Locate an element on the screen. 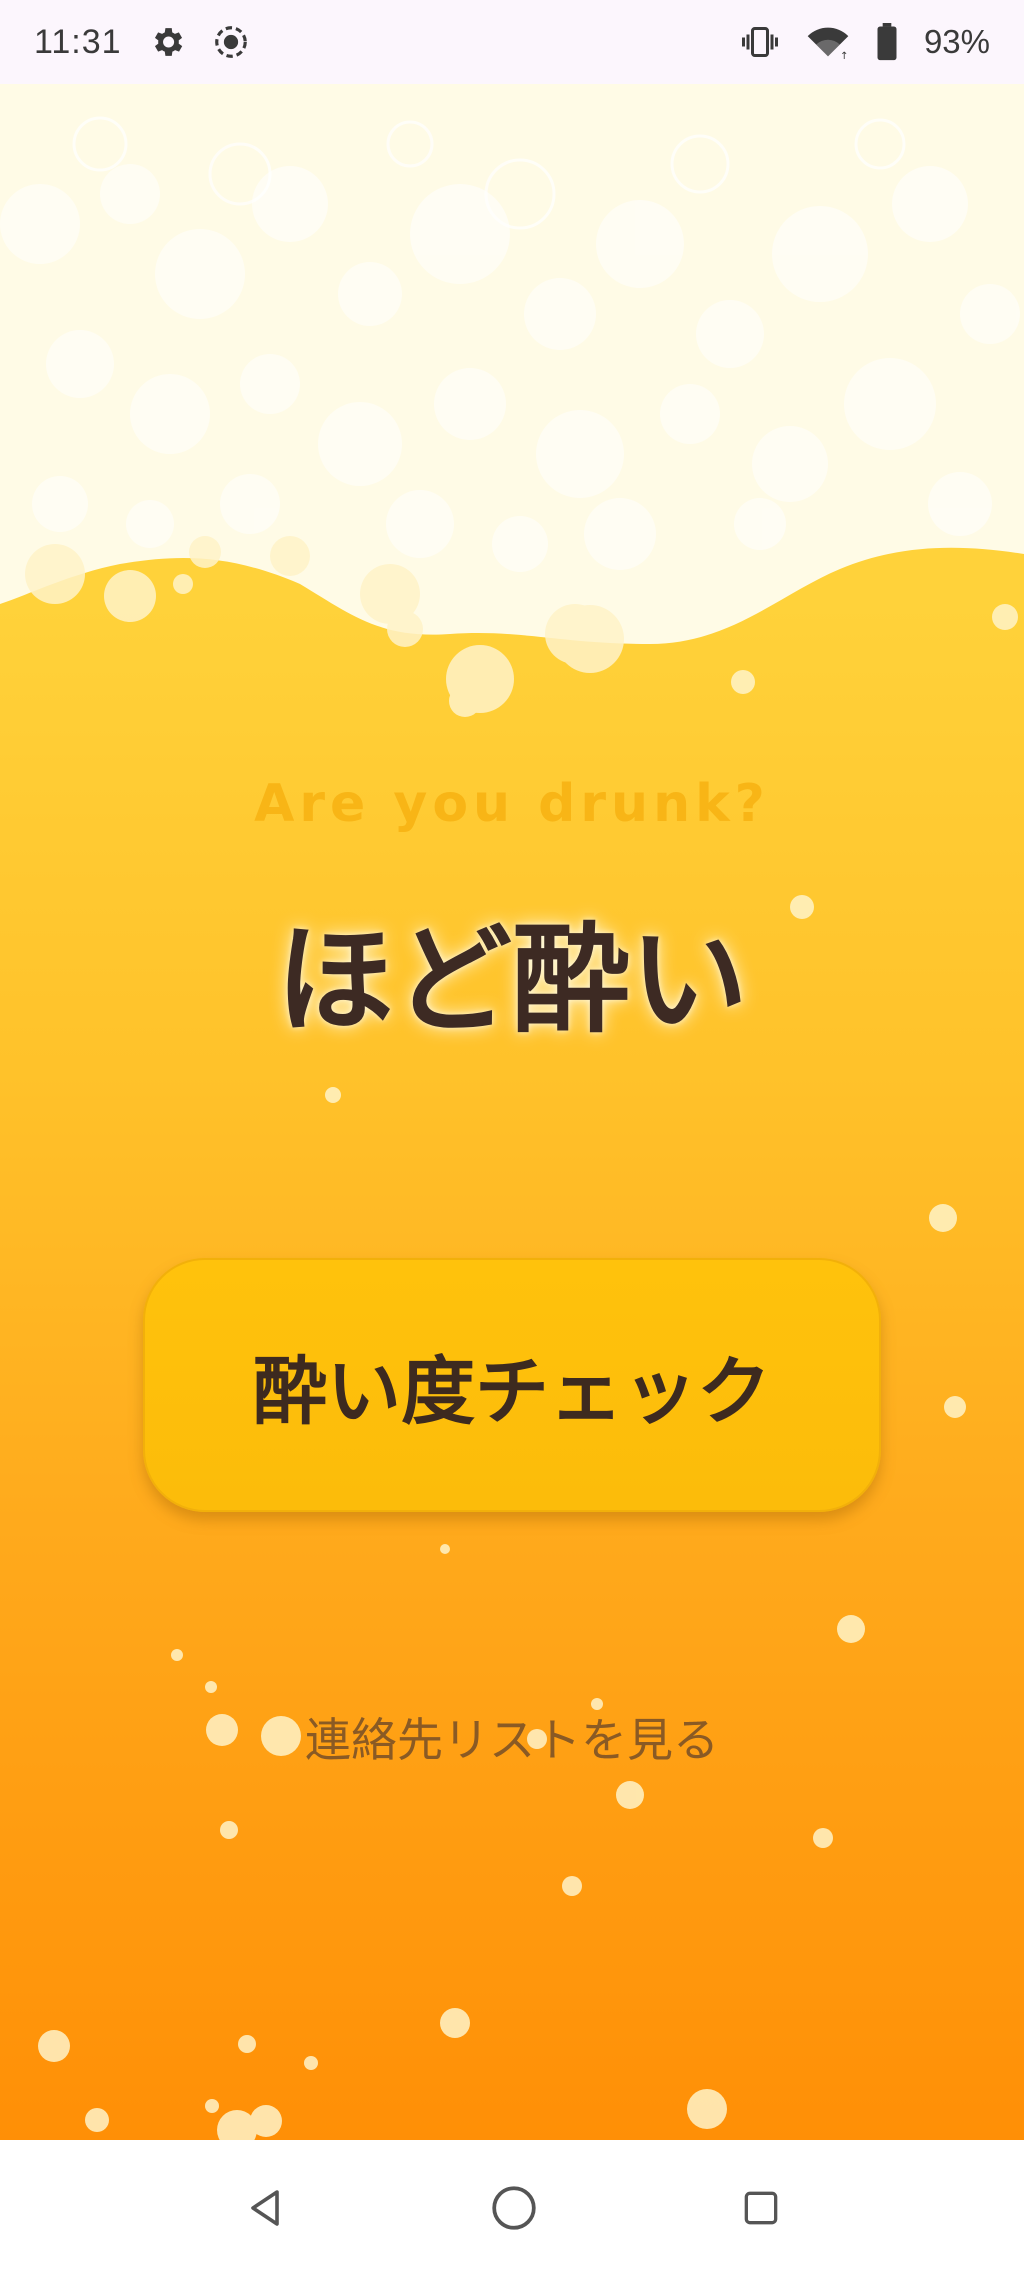 This screenshot has height=2276, width=1024. battery-percent: 93% is located at coordinates (956, 41).